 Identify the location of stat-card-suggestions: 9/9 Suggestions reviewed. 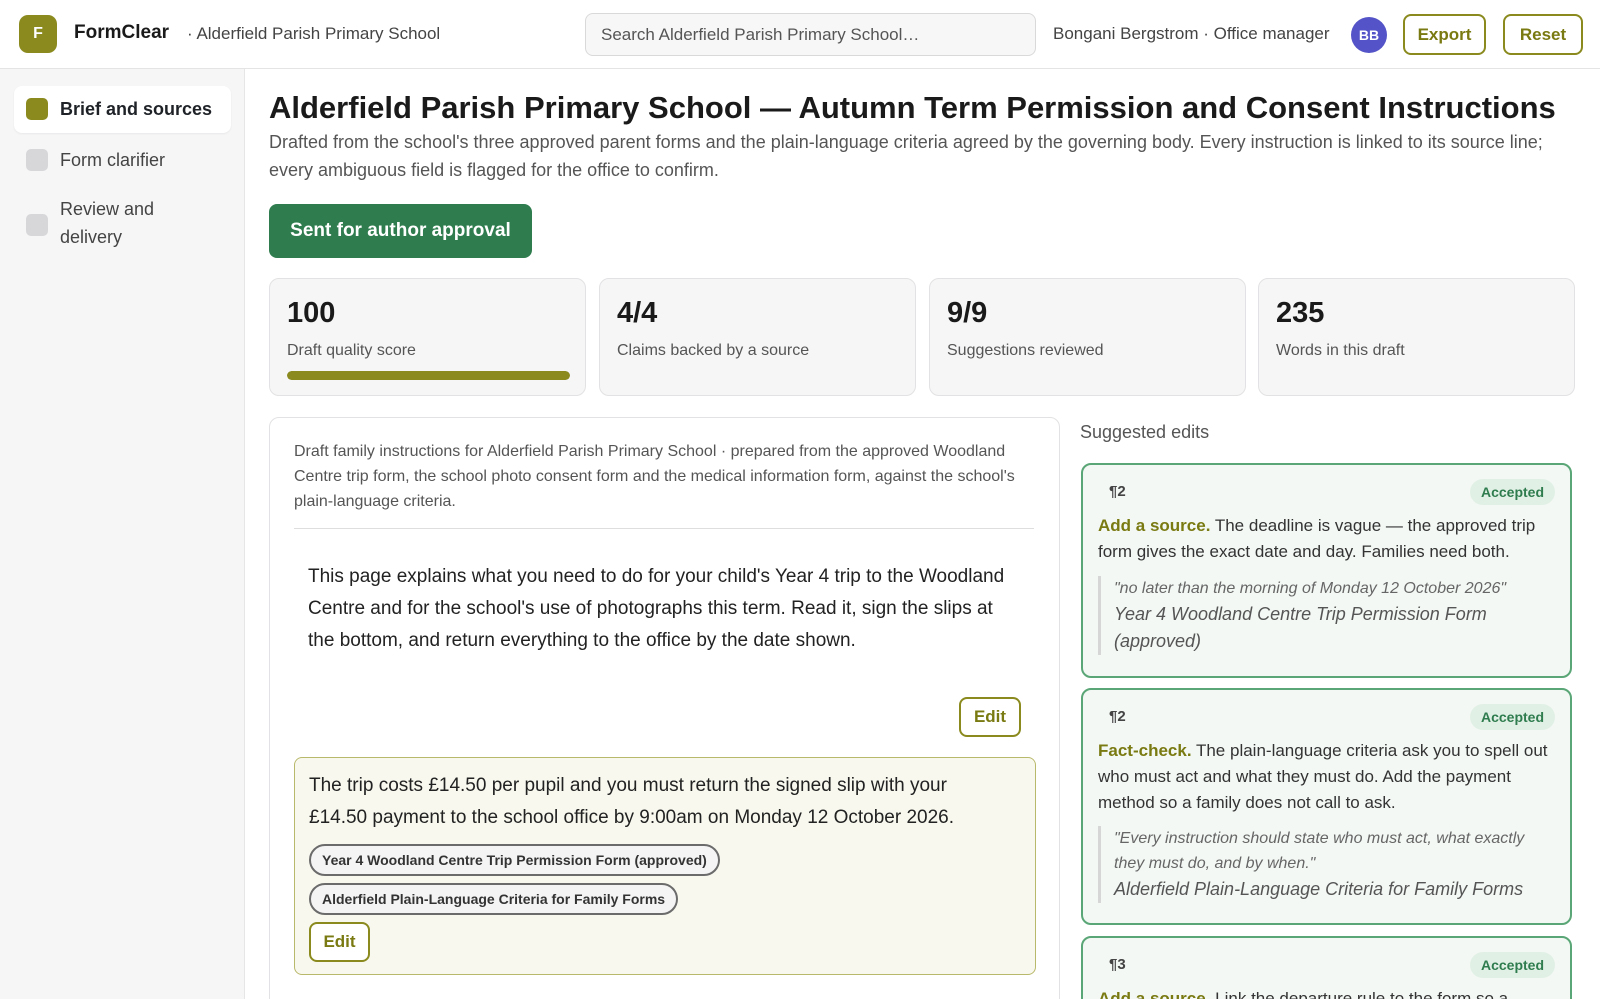
(1087, 337).